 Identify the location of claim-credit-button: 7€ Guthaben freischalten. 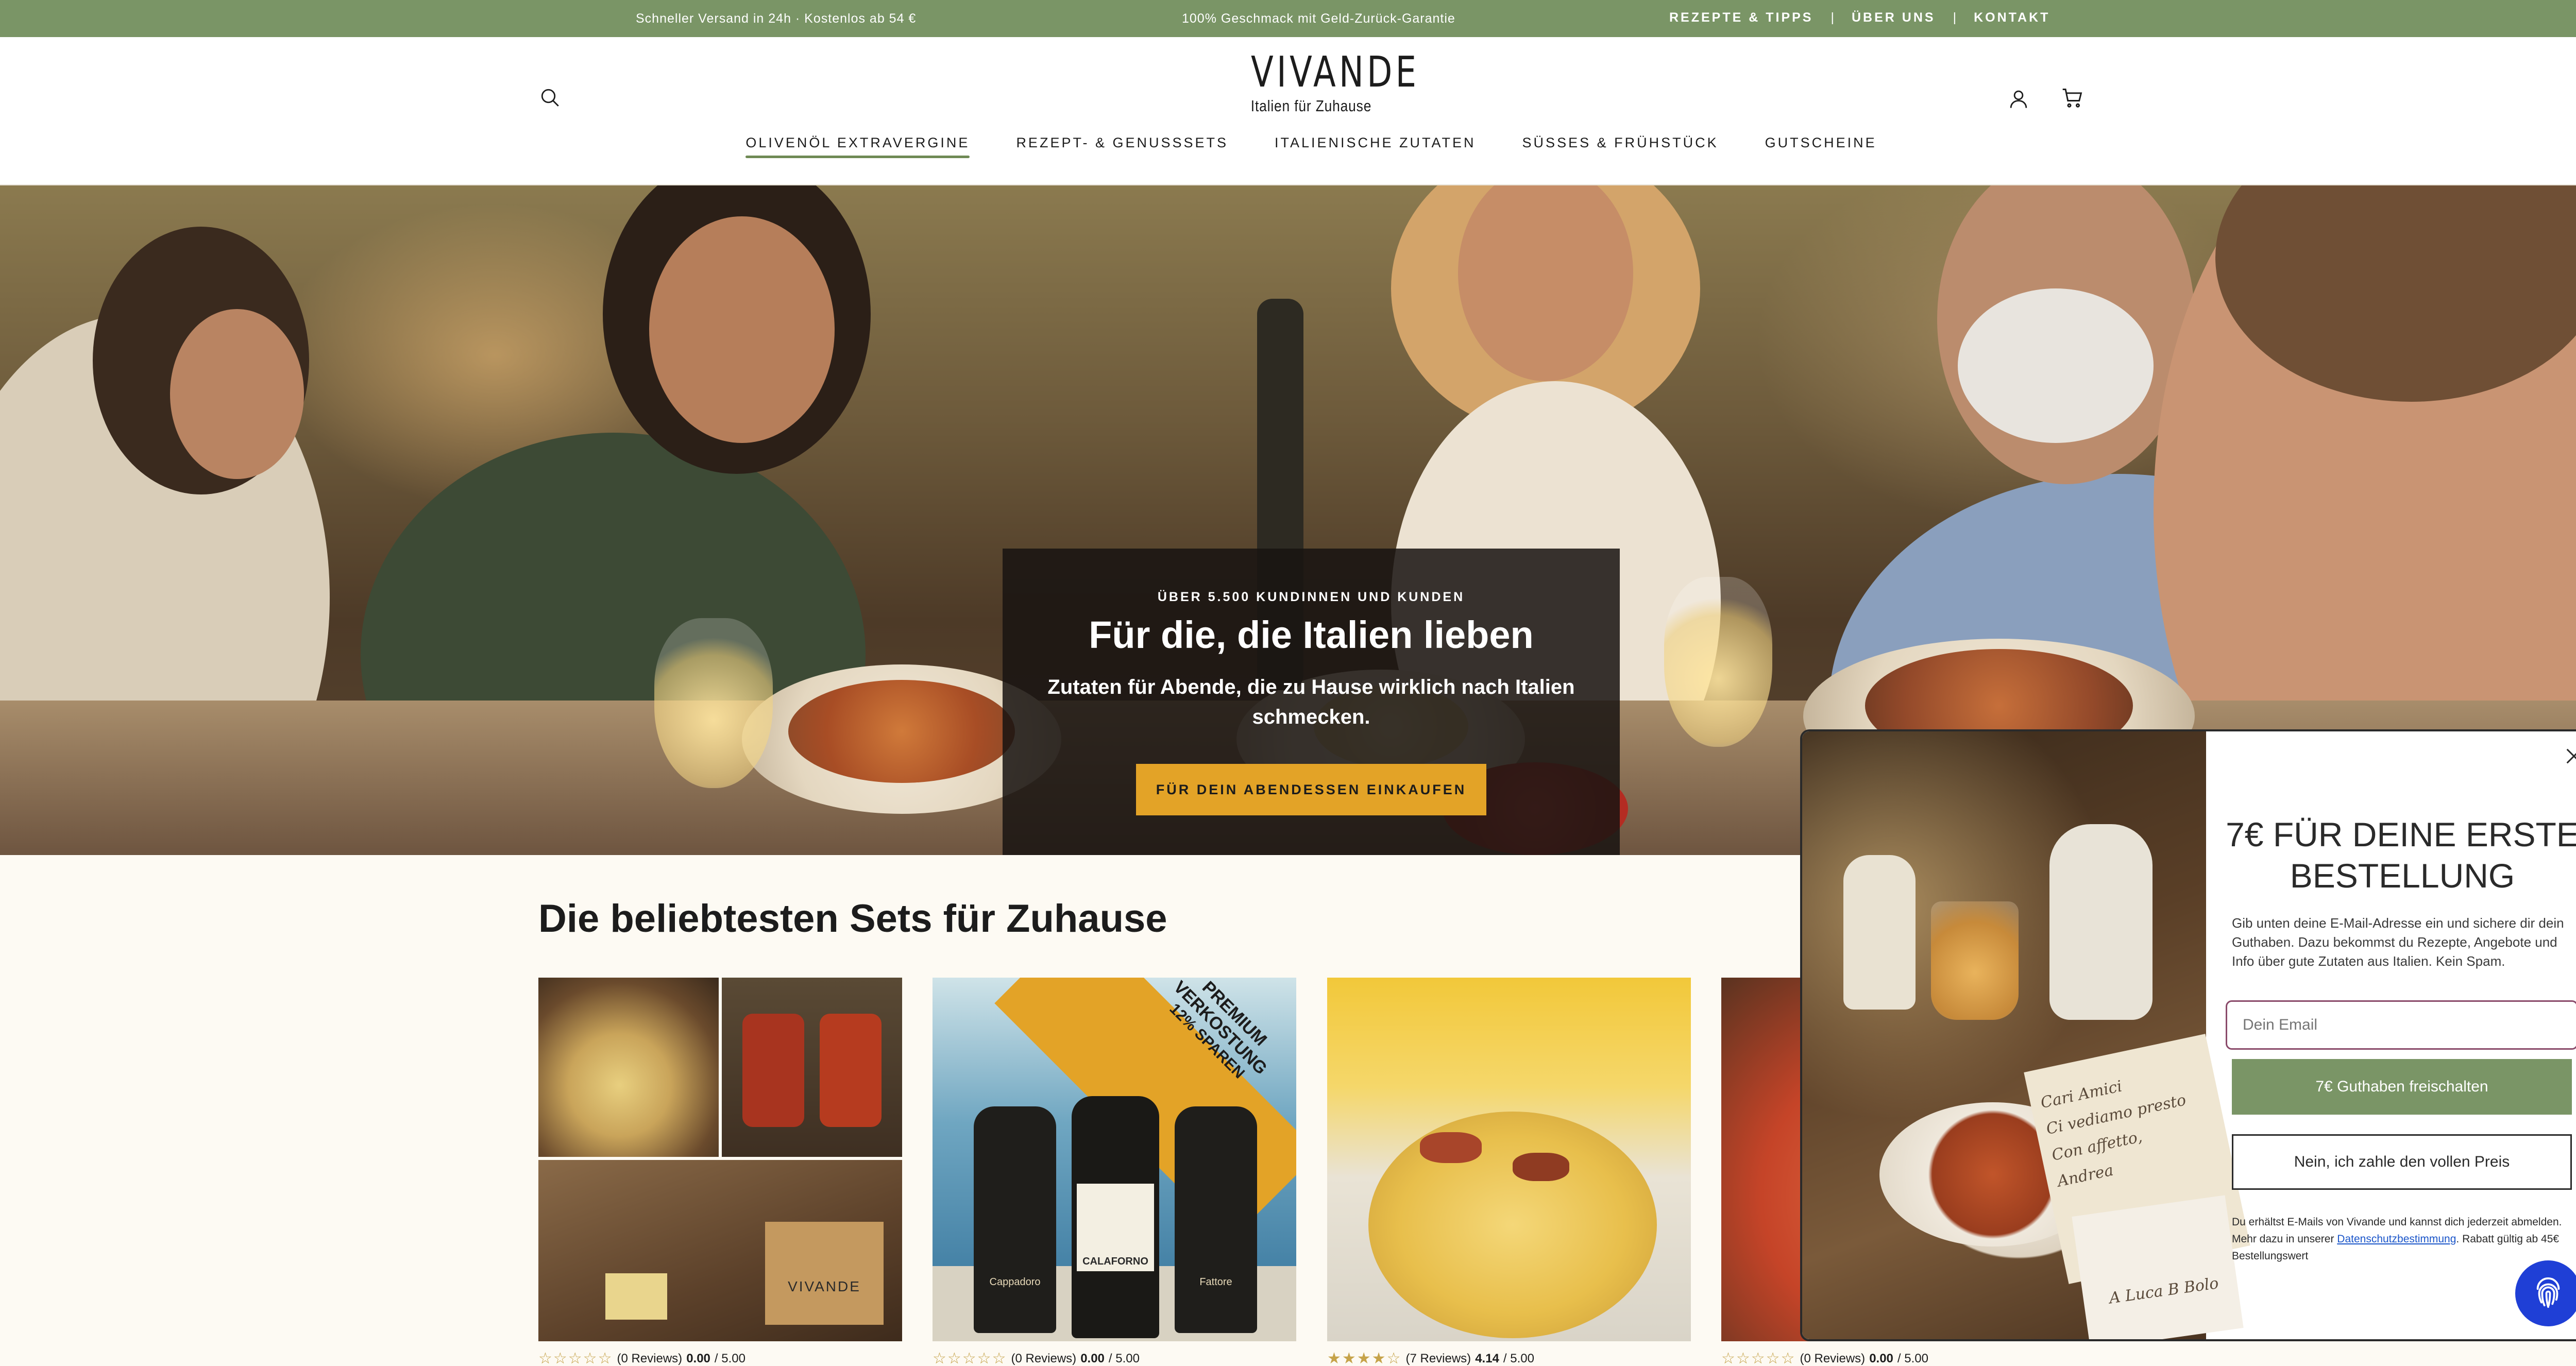
(2402, 1087).